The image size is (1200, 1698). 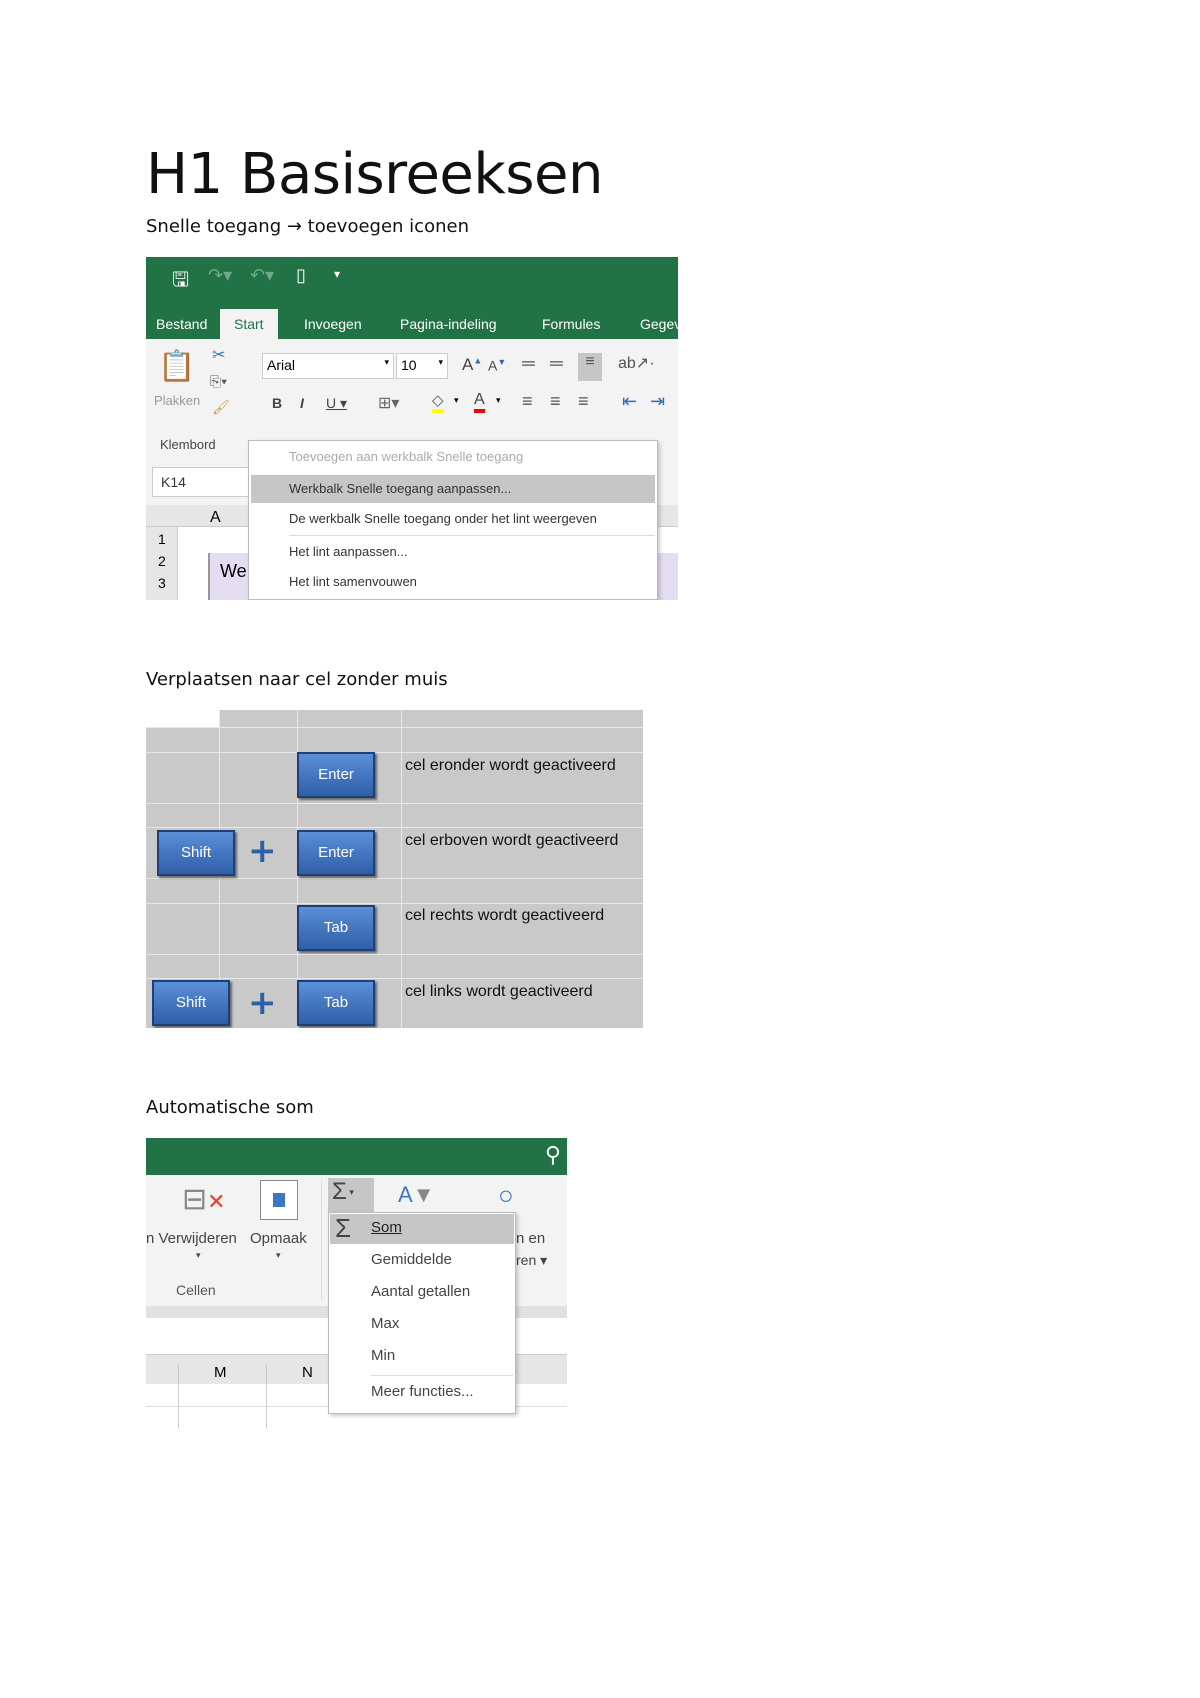 I want to click on format-painter-icon: 🖌, so click(x=221, y=407).